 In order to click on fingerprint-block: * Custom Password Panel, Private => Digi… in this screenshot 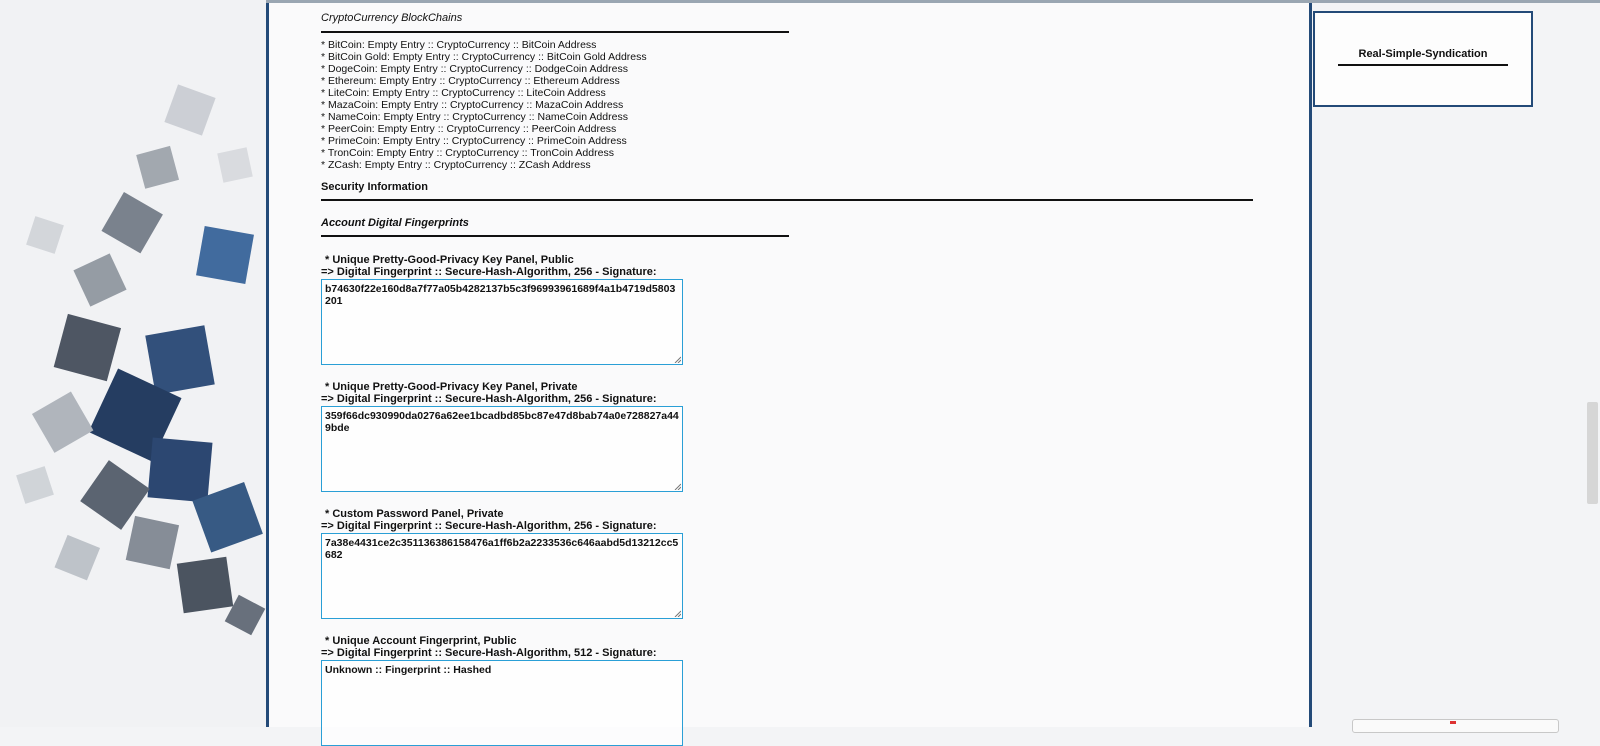, I will do `click(791, 563)`.